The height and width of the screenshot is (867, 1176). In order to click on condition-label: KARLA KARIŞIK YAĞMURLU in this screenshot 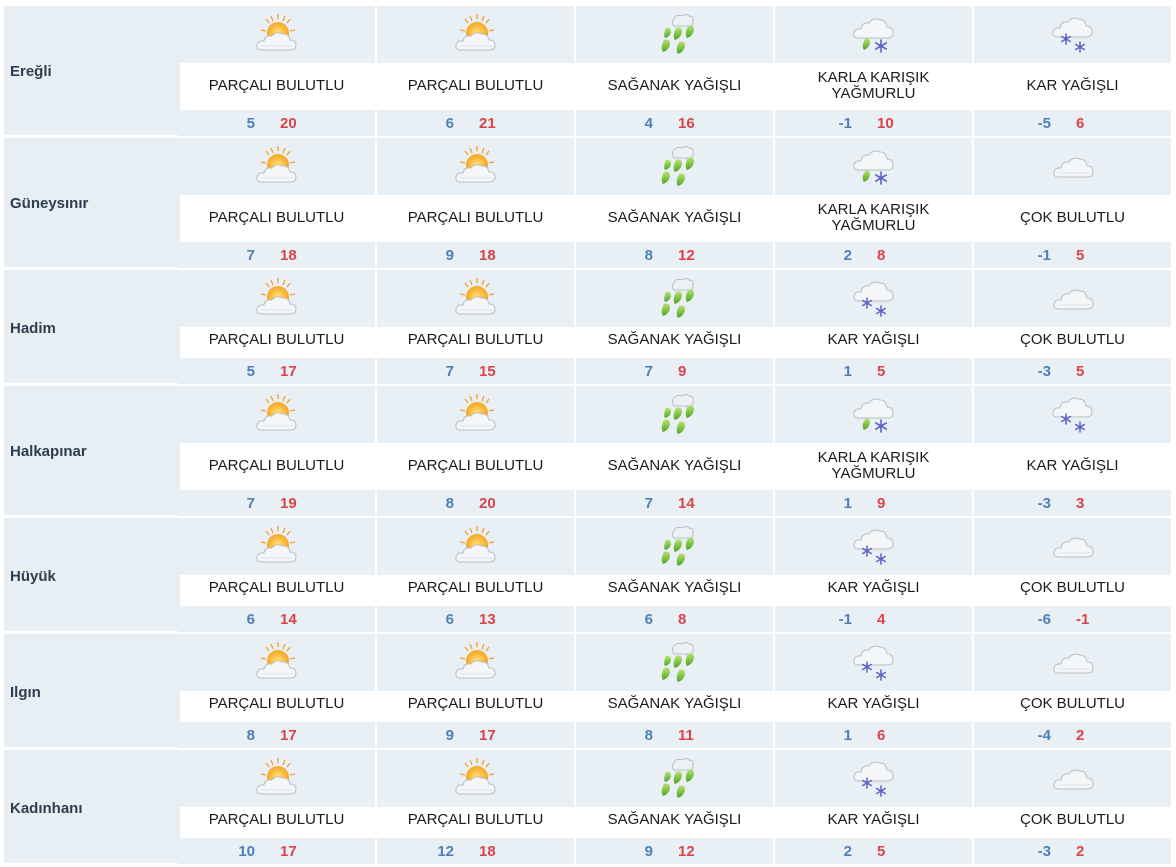, I will do `click(873, 86)`.